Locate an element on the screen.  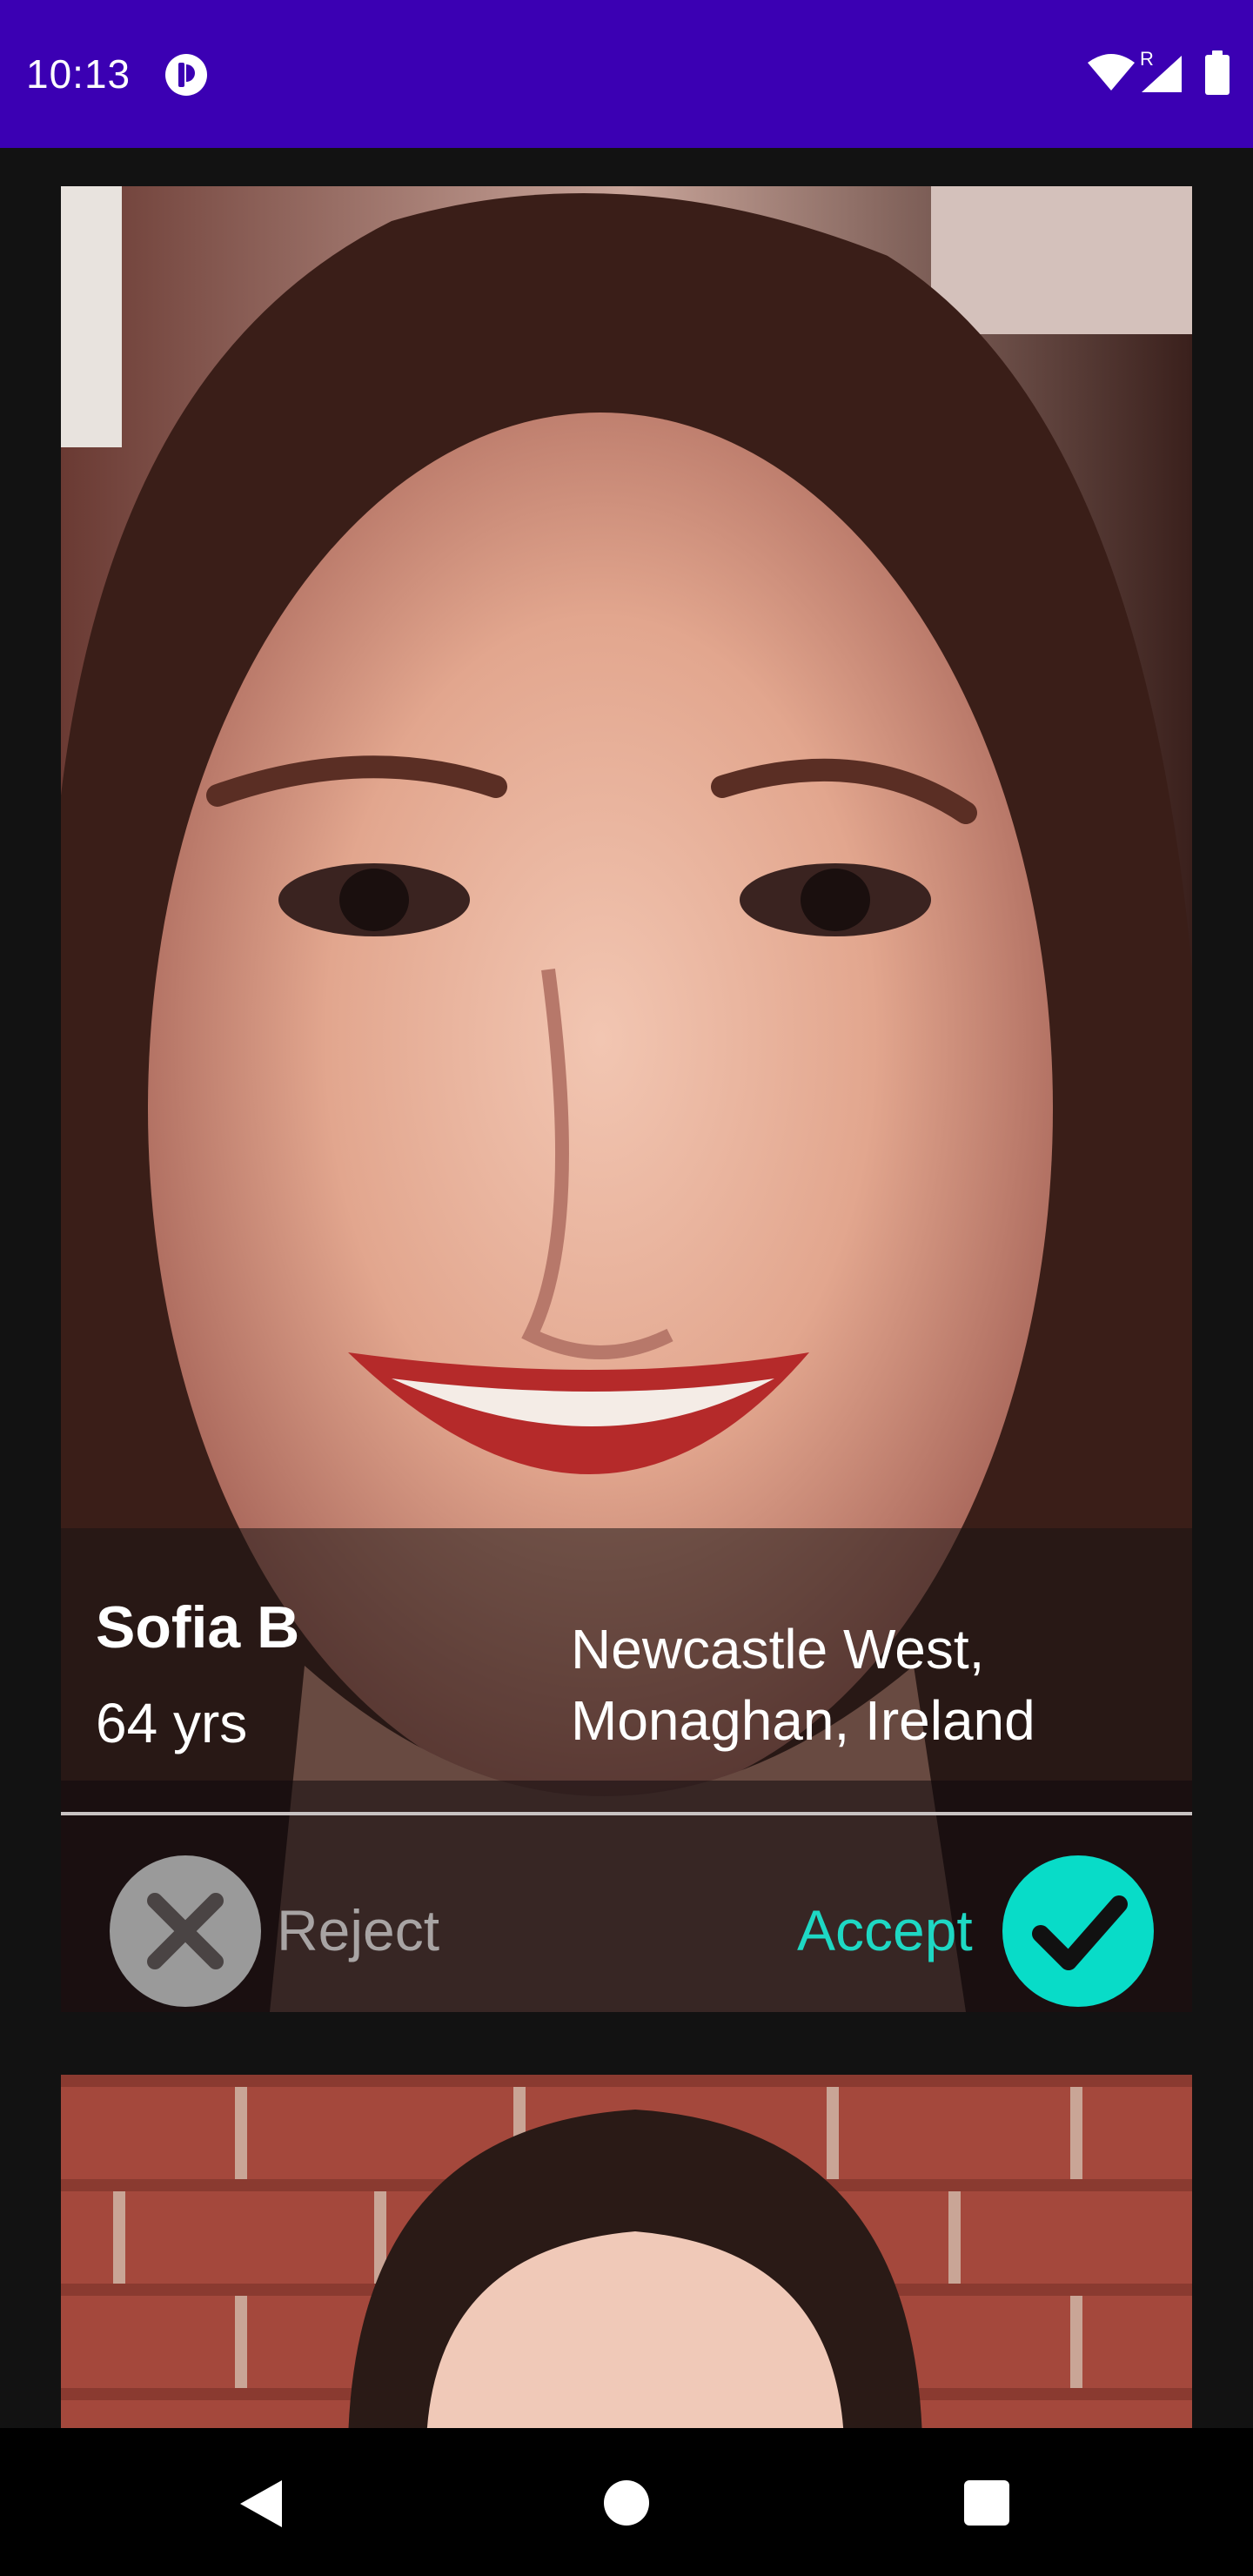
profile-photo is located at coordinates (626, 2251).